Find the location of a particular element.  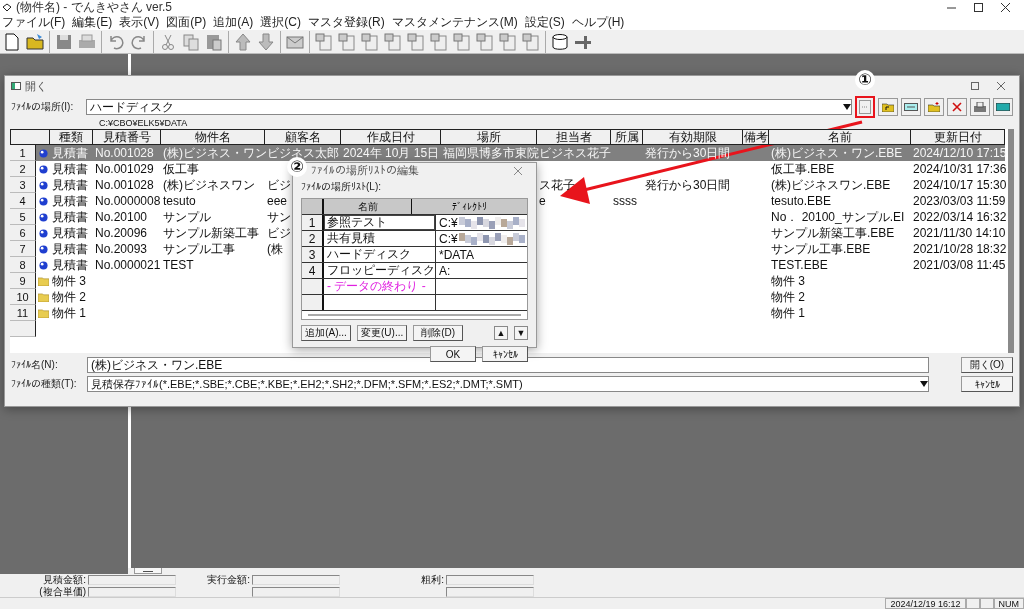

move-up-button: ▲ is located at coordinates (501, 333).